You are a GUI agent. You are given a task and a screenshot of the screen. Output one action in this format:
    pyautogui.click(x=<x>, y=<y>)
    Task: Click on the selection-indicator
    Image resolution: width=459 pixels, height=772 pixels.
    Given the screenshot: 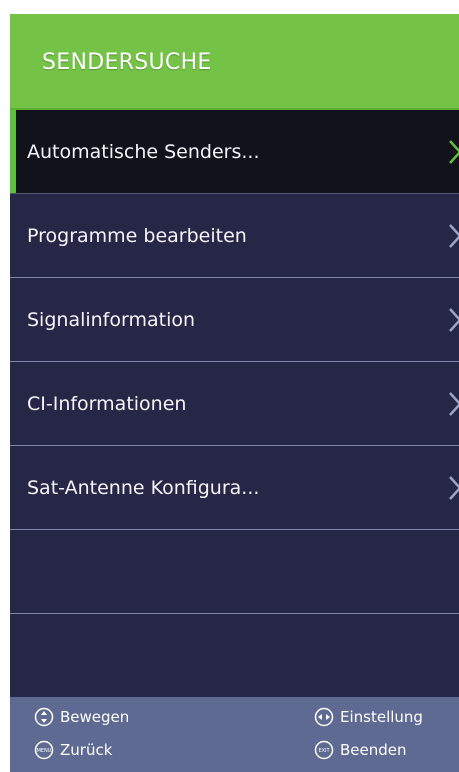 What is the action you would take?
    pyautogui.click(x=13, y=151)
    